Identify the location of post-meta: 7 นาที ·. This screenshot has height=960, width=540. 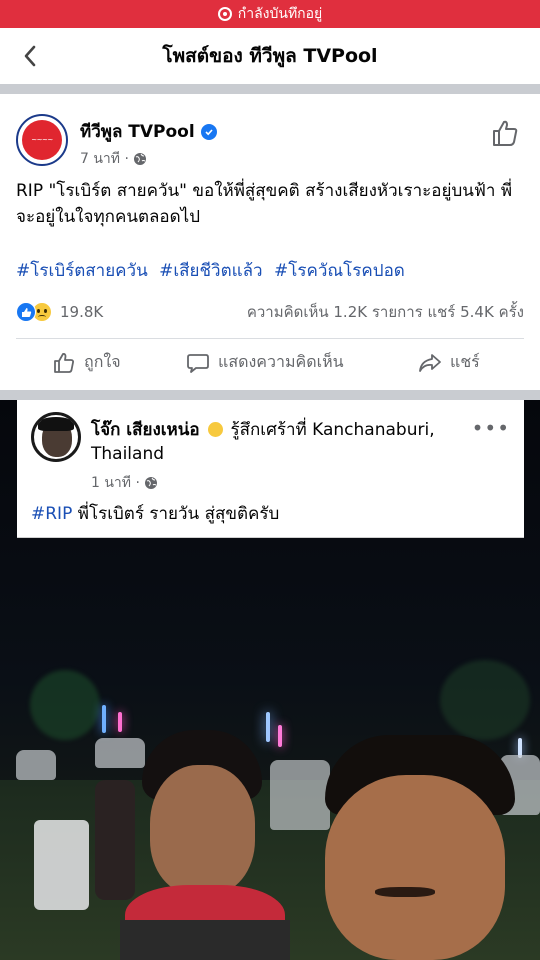
(113, 159).